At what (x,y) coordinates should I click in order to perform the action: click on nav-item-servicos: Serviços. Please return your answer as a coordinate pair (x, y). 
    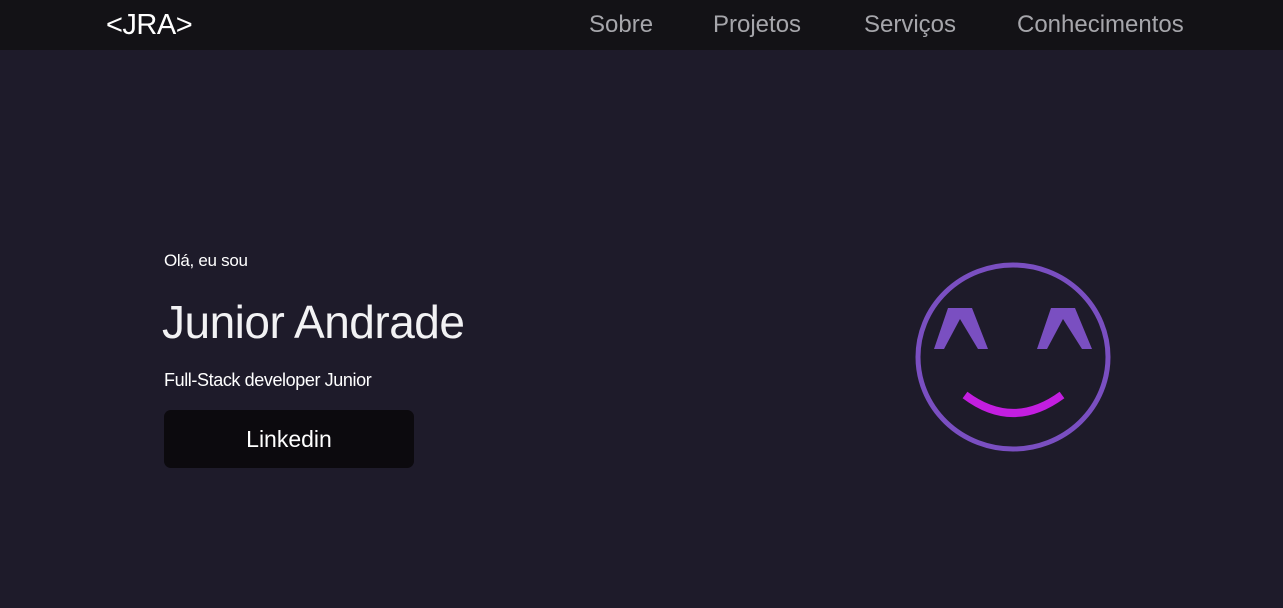
    Looking at the image, I should click on (910, 25).